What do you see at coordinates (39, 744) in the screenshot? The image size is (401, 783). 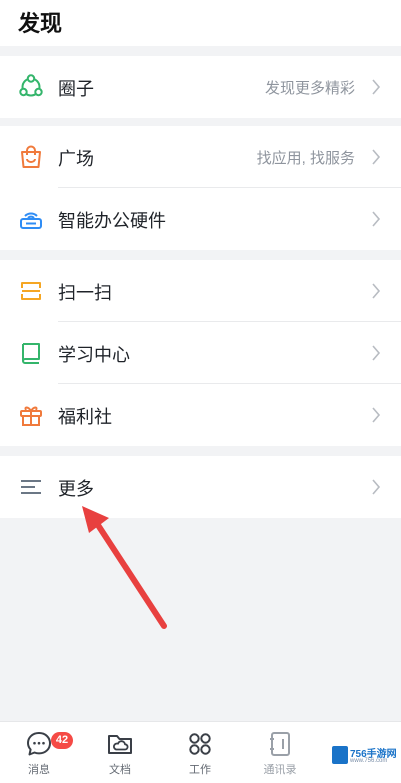 I see `chat-bubble-icon` at bounding box center [39, 744].